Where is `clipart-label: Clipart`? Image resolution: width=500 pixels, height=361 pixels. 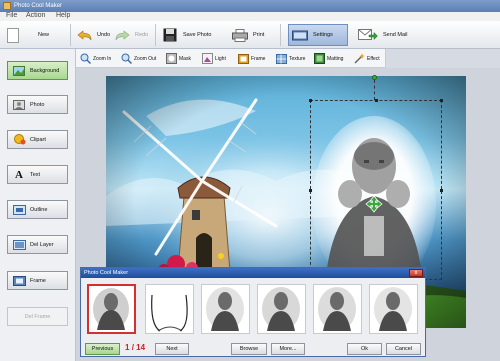 clipart-label: Clipart is located at coordinates (38, 139).